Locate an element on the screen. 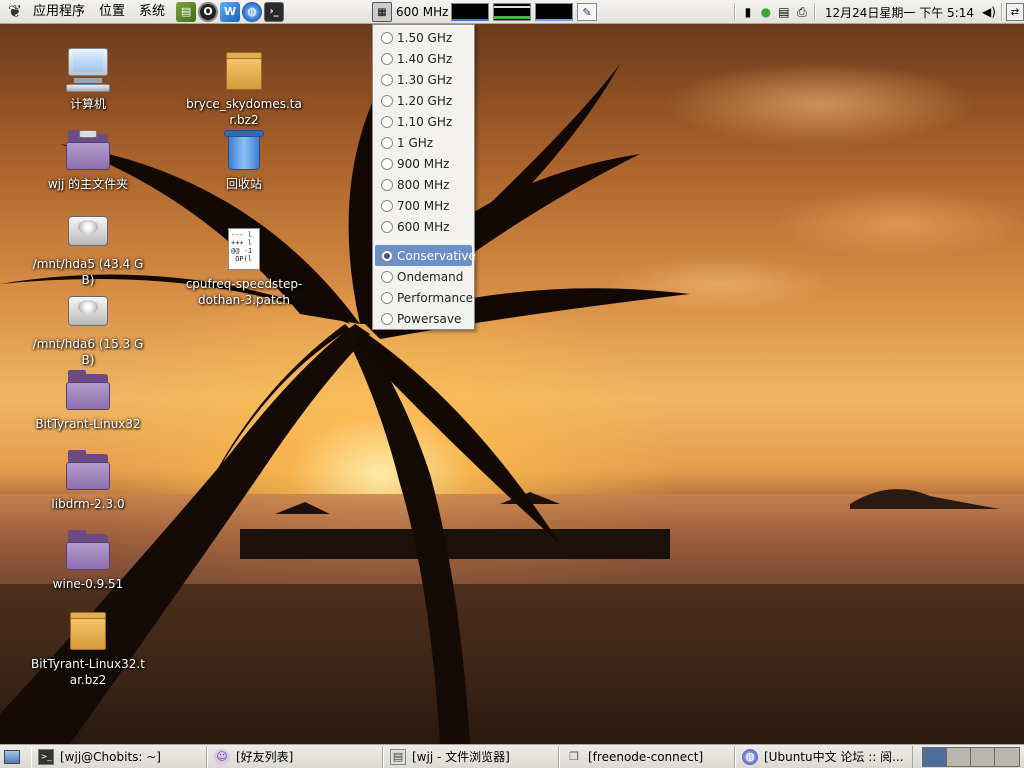 The width and height of the screenshot is (1024, 768). file-browser-icon: ▤ is located at coordinates (398, 756).